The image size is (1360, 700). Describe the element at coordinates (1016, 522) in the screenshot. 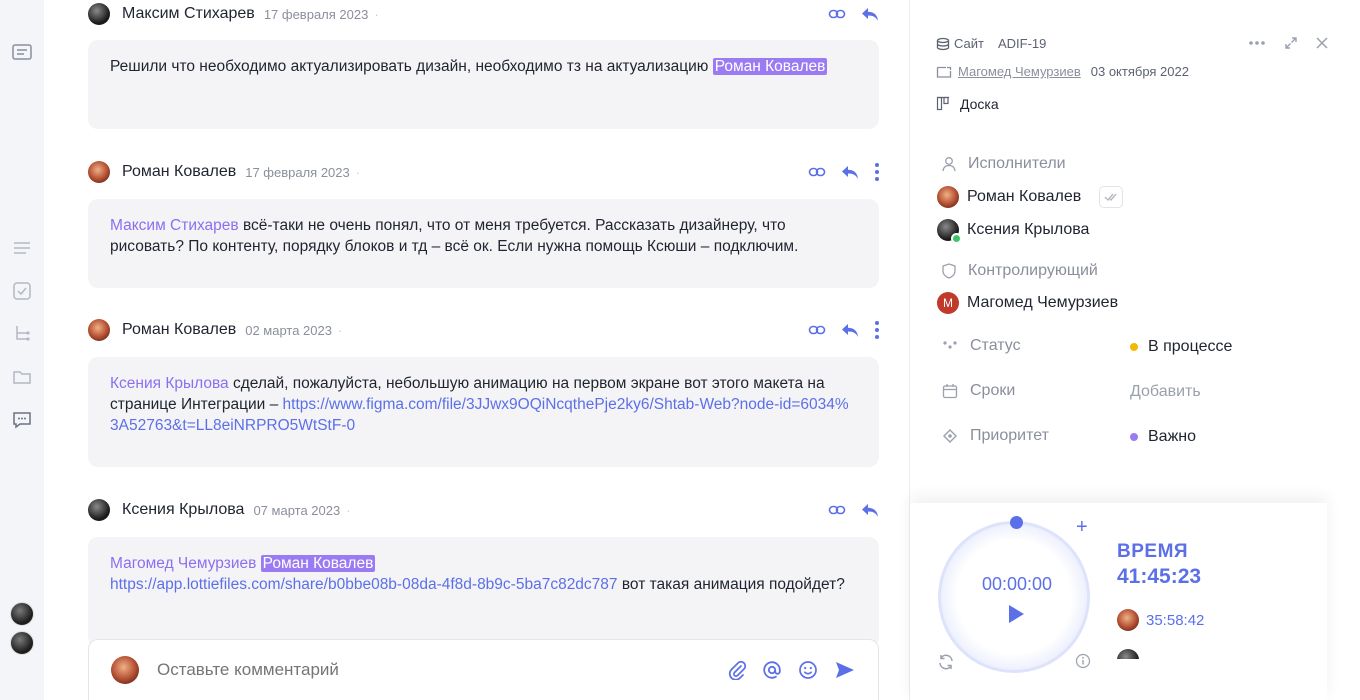

I see `timer-knob` at that location.